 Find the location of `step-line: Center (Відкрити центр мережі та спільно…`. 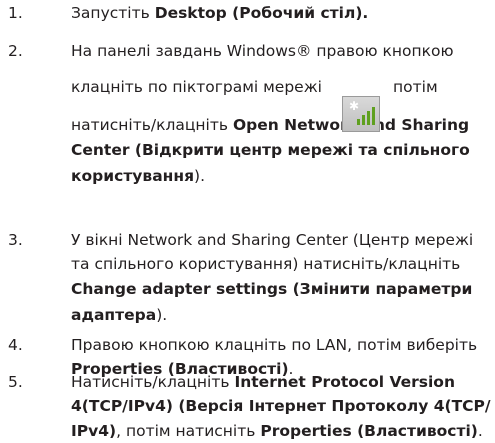

step-line: Center (Відкрити центр мережі та спільно… is located at coordinates (270, 150).